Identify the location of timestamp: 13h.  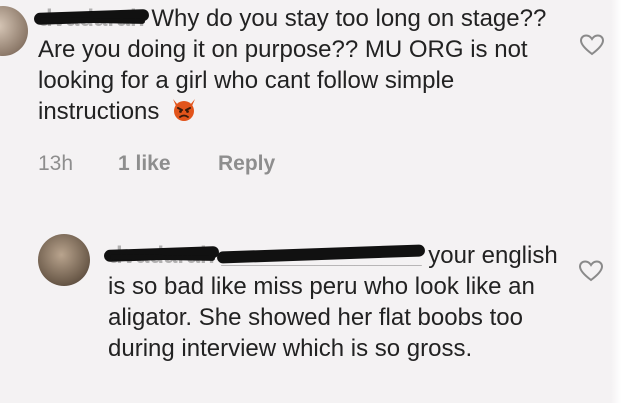
(56, 163).